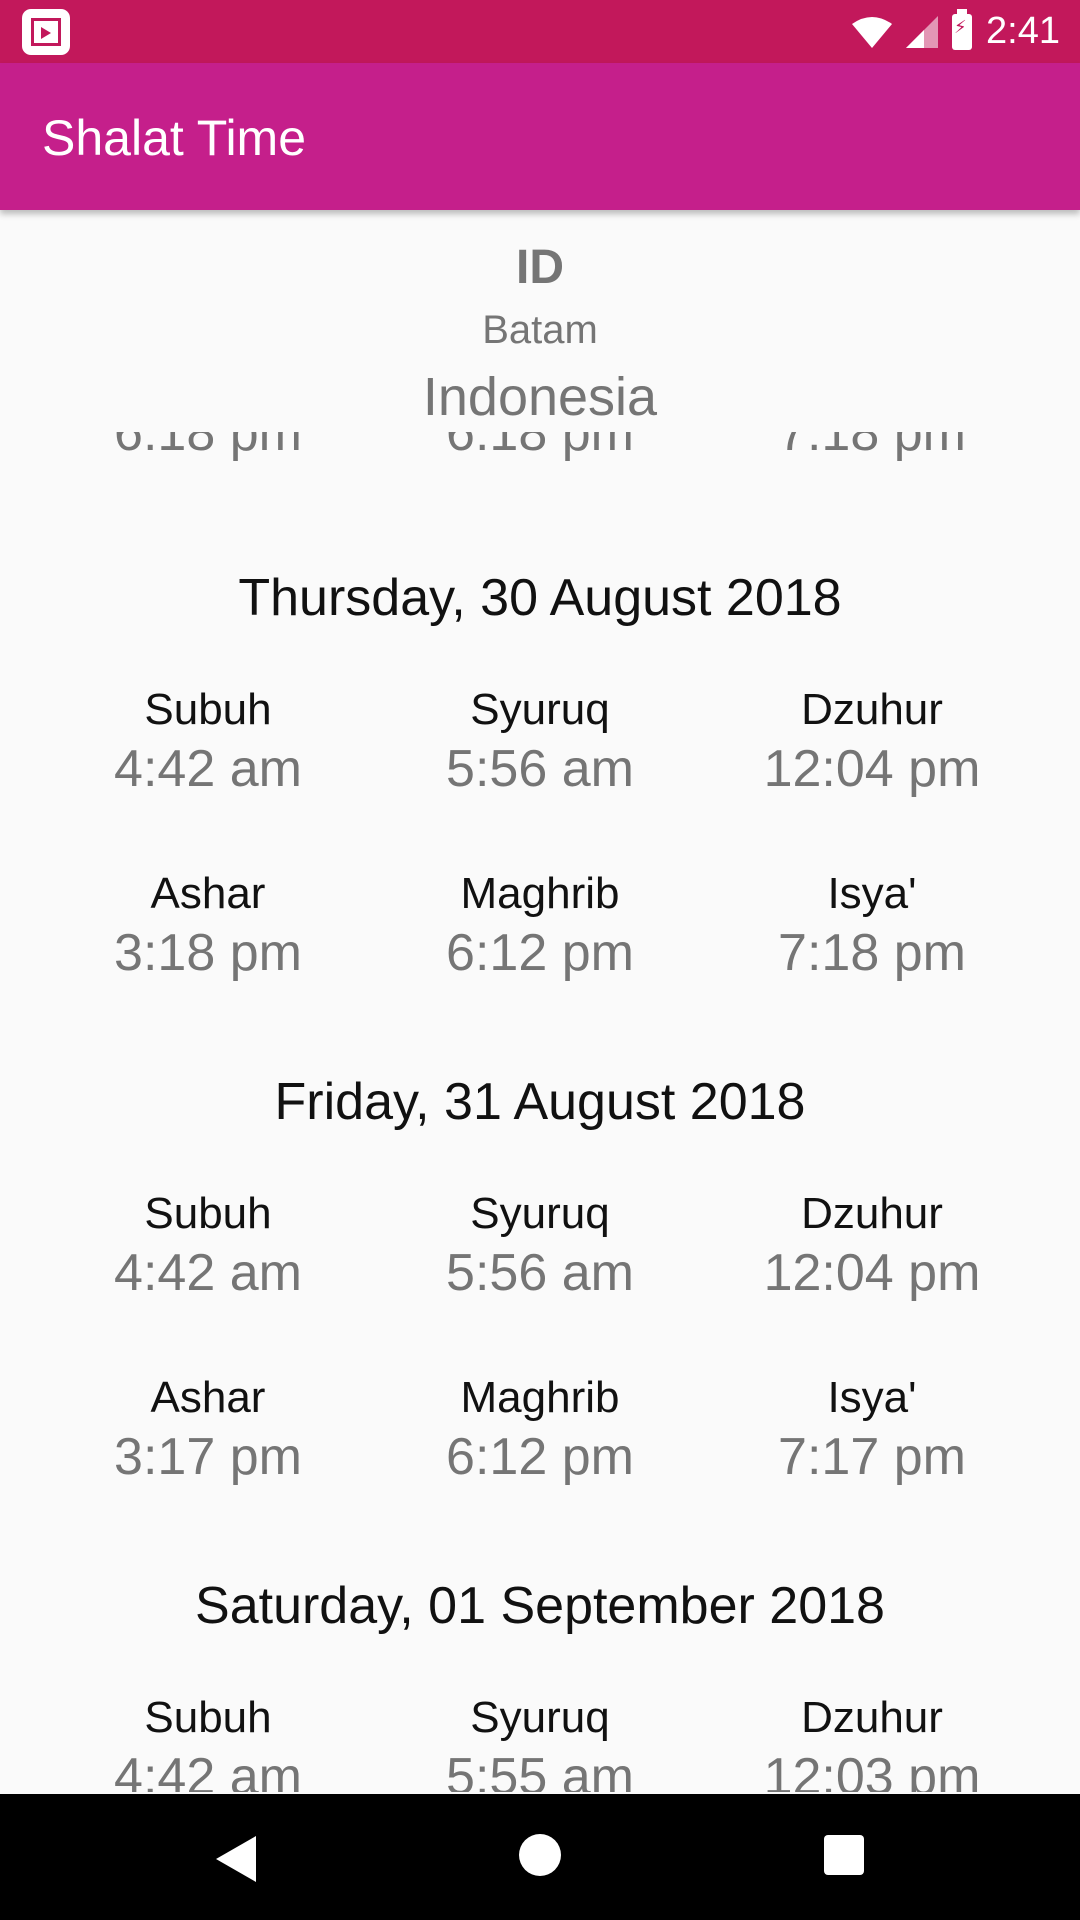  I want to click on status-time: 2:41, so click(1023, 31).